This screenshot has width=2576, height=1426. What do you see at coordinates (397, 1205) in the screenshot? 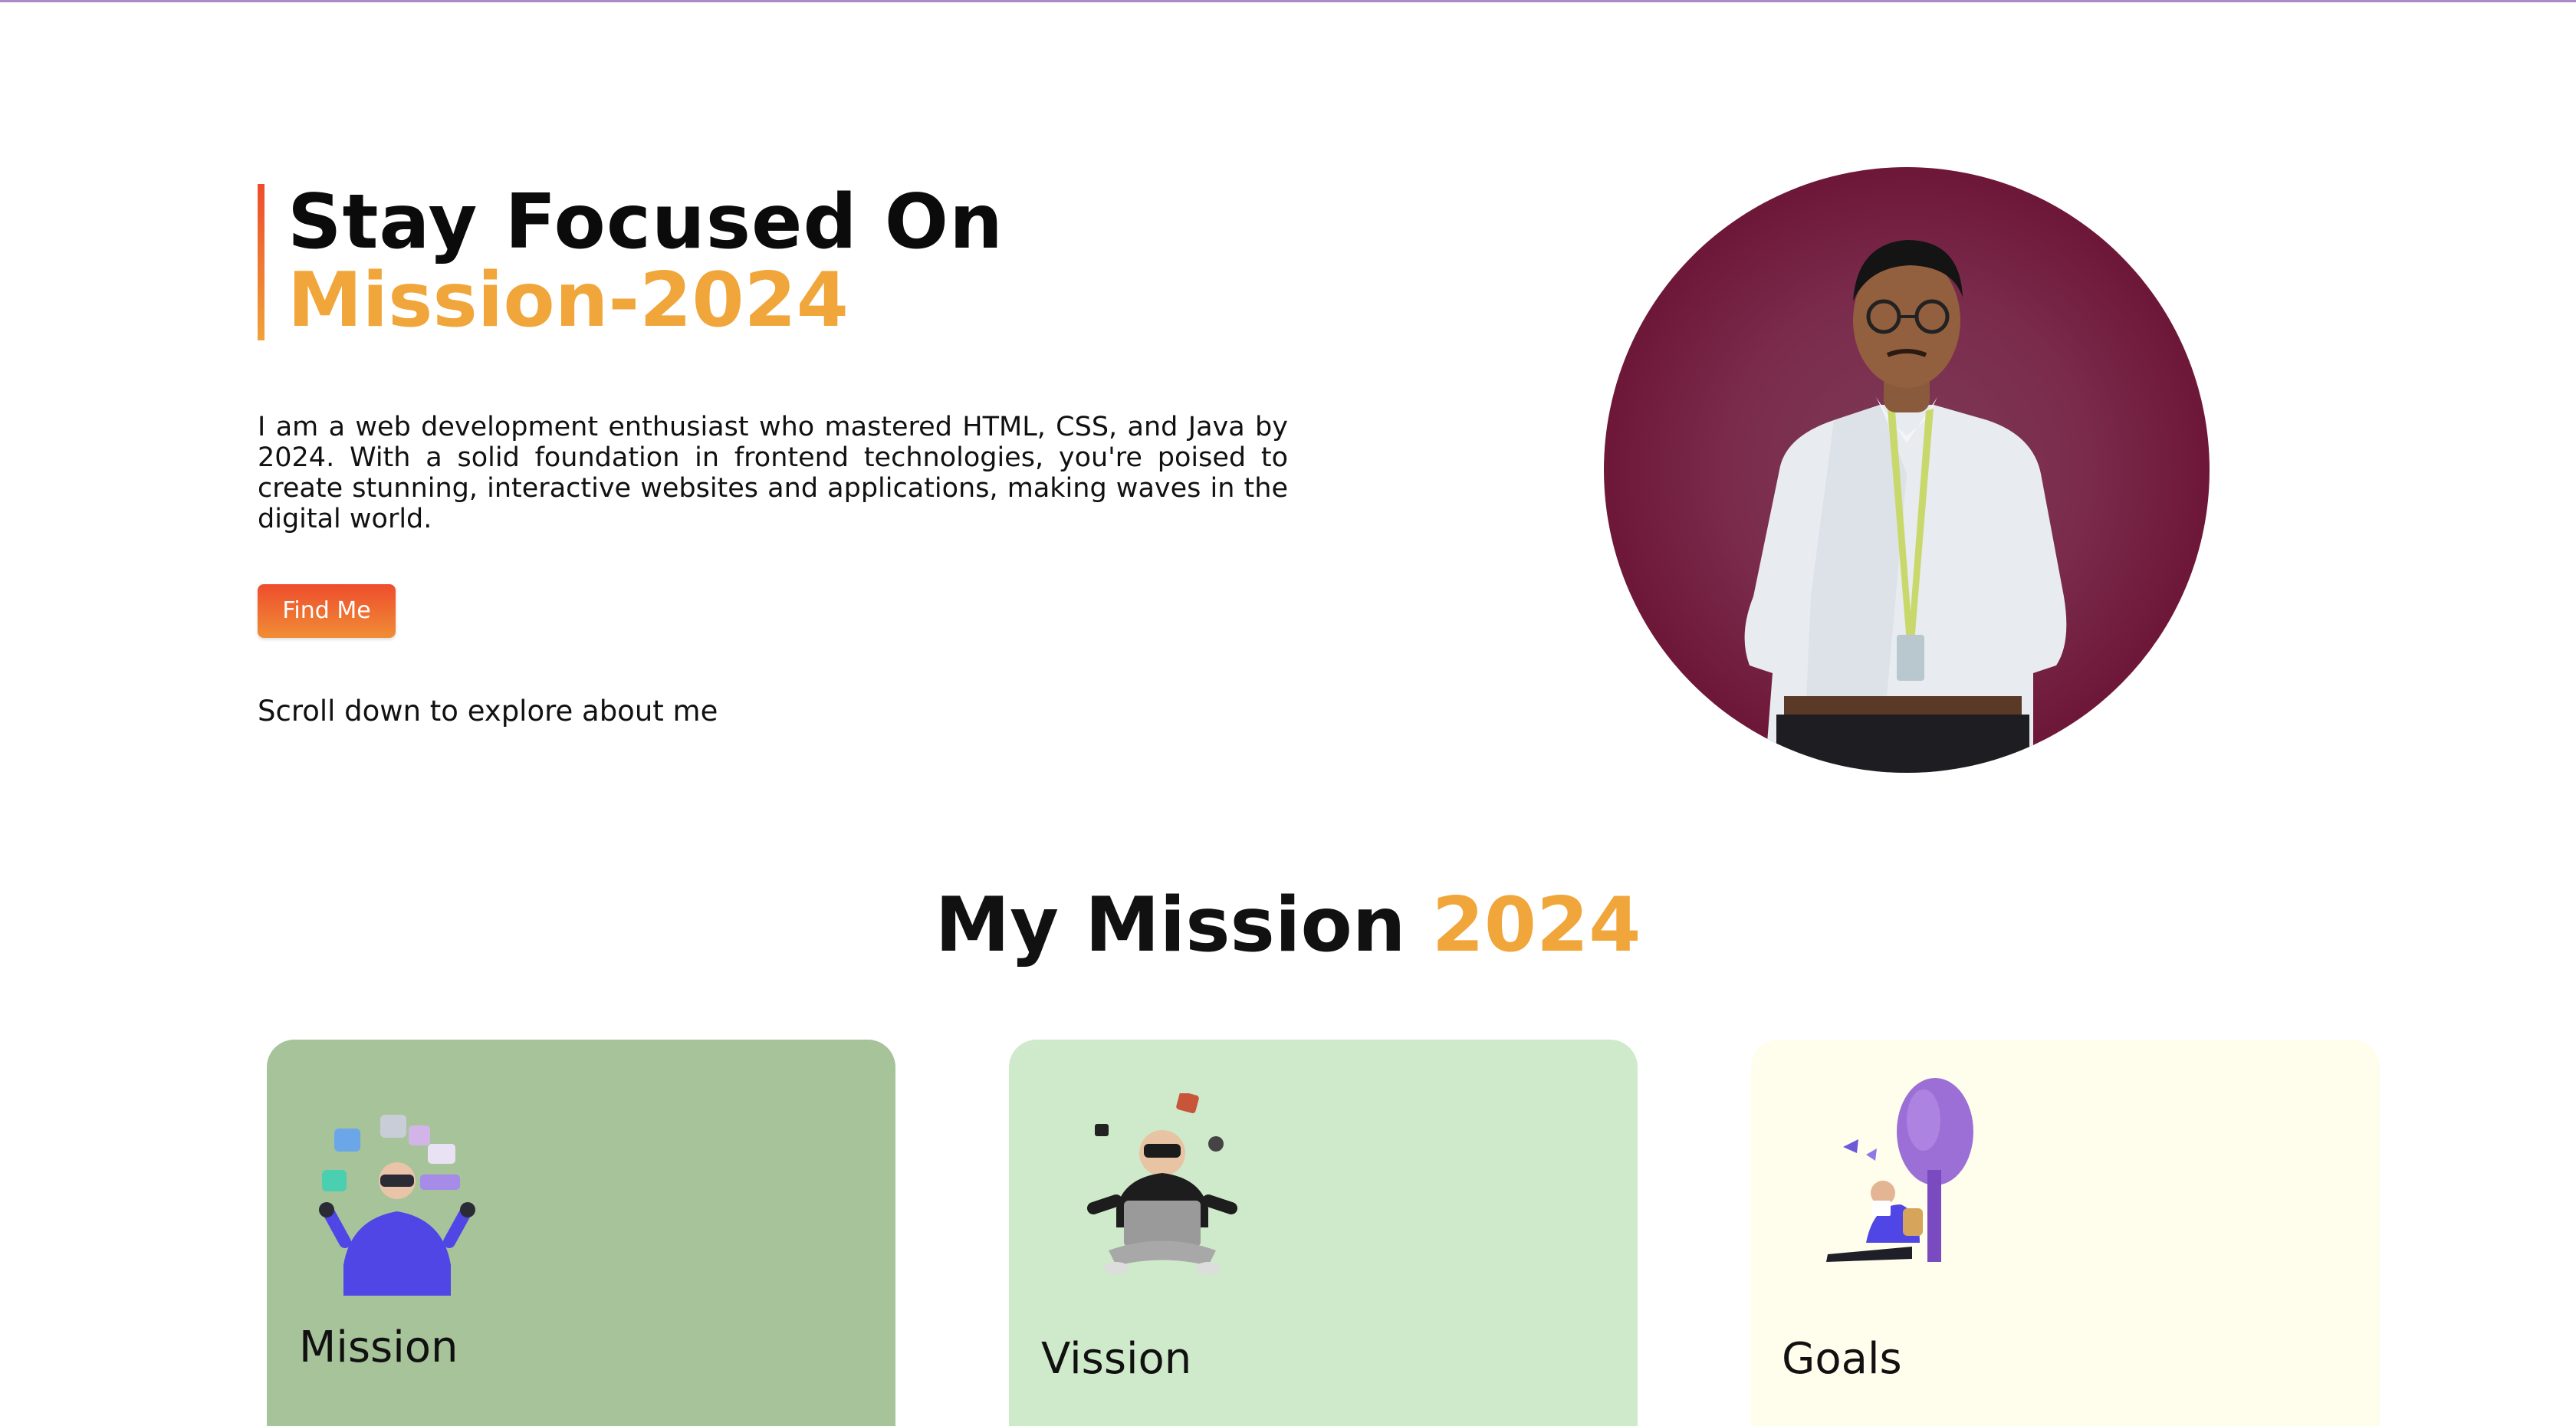
I see `vr-person-illustration-icon` at bounding box center [397, 1205].